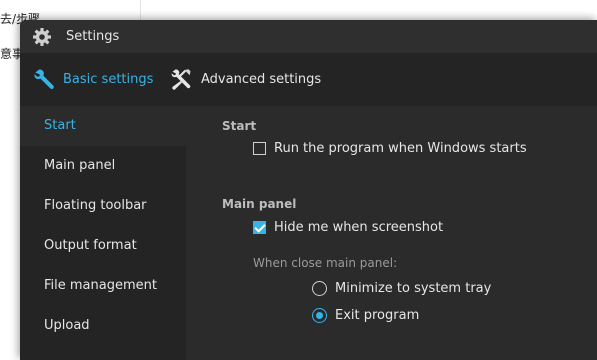  I want to click on sidebar-item-output-format: Output format, so click(103, 246).